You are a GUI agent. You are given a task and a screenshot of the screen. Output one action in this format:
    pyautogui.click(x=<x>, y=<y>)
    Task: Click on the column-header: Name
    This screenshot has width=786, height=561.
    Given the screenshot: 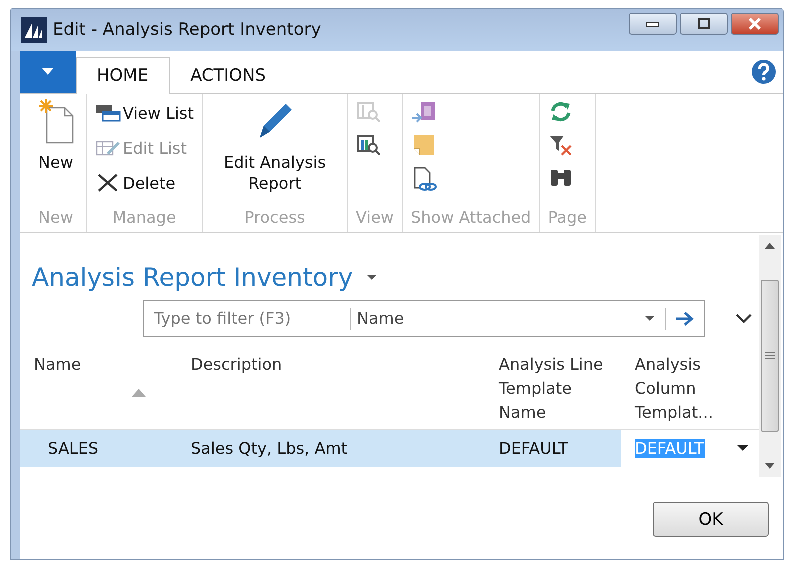 What is the action you would take?
    pyautogui.click(x=58, y=365)
    